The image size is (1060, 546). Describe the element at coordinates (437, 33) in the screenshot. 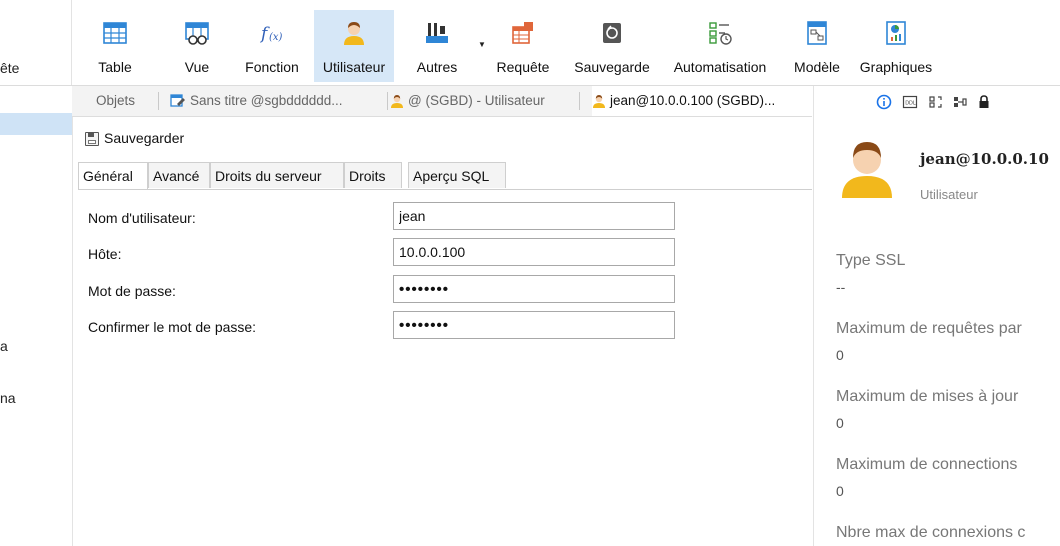

I see `tools-icon` at that location.